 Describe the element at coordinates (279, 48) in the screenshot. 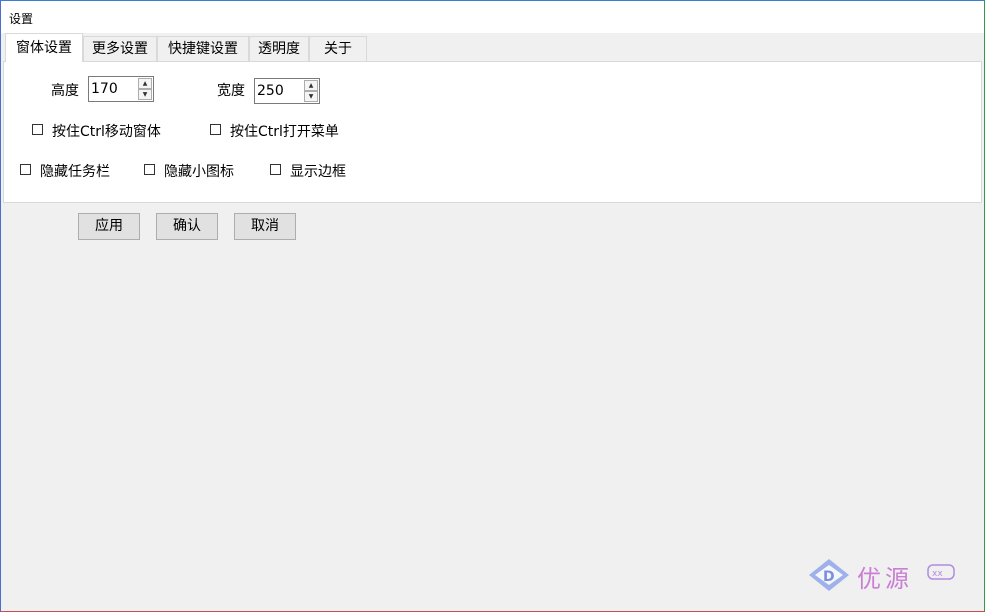

I see `tab-transparency: 透明度` at that location.